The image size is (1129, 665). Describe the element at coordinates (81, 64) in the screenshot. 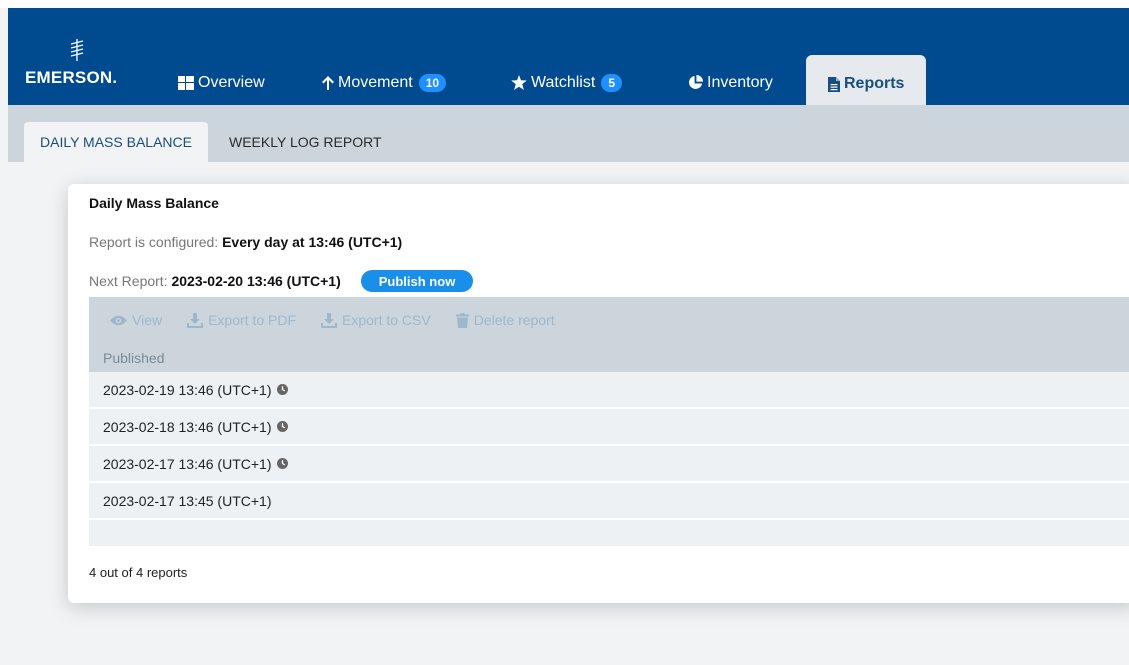

I see `emerson-logo: EMERSON.` at that location.